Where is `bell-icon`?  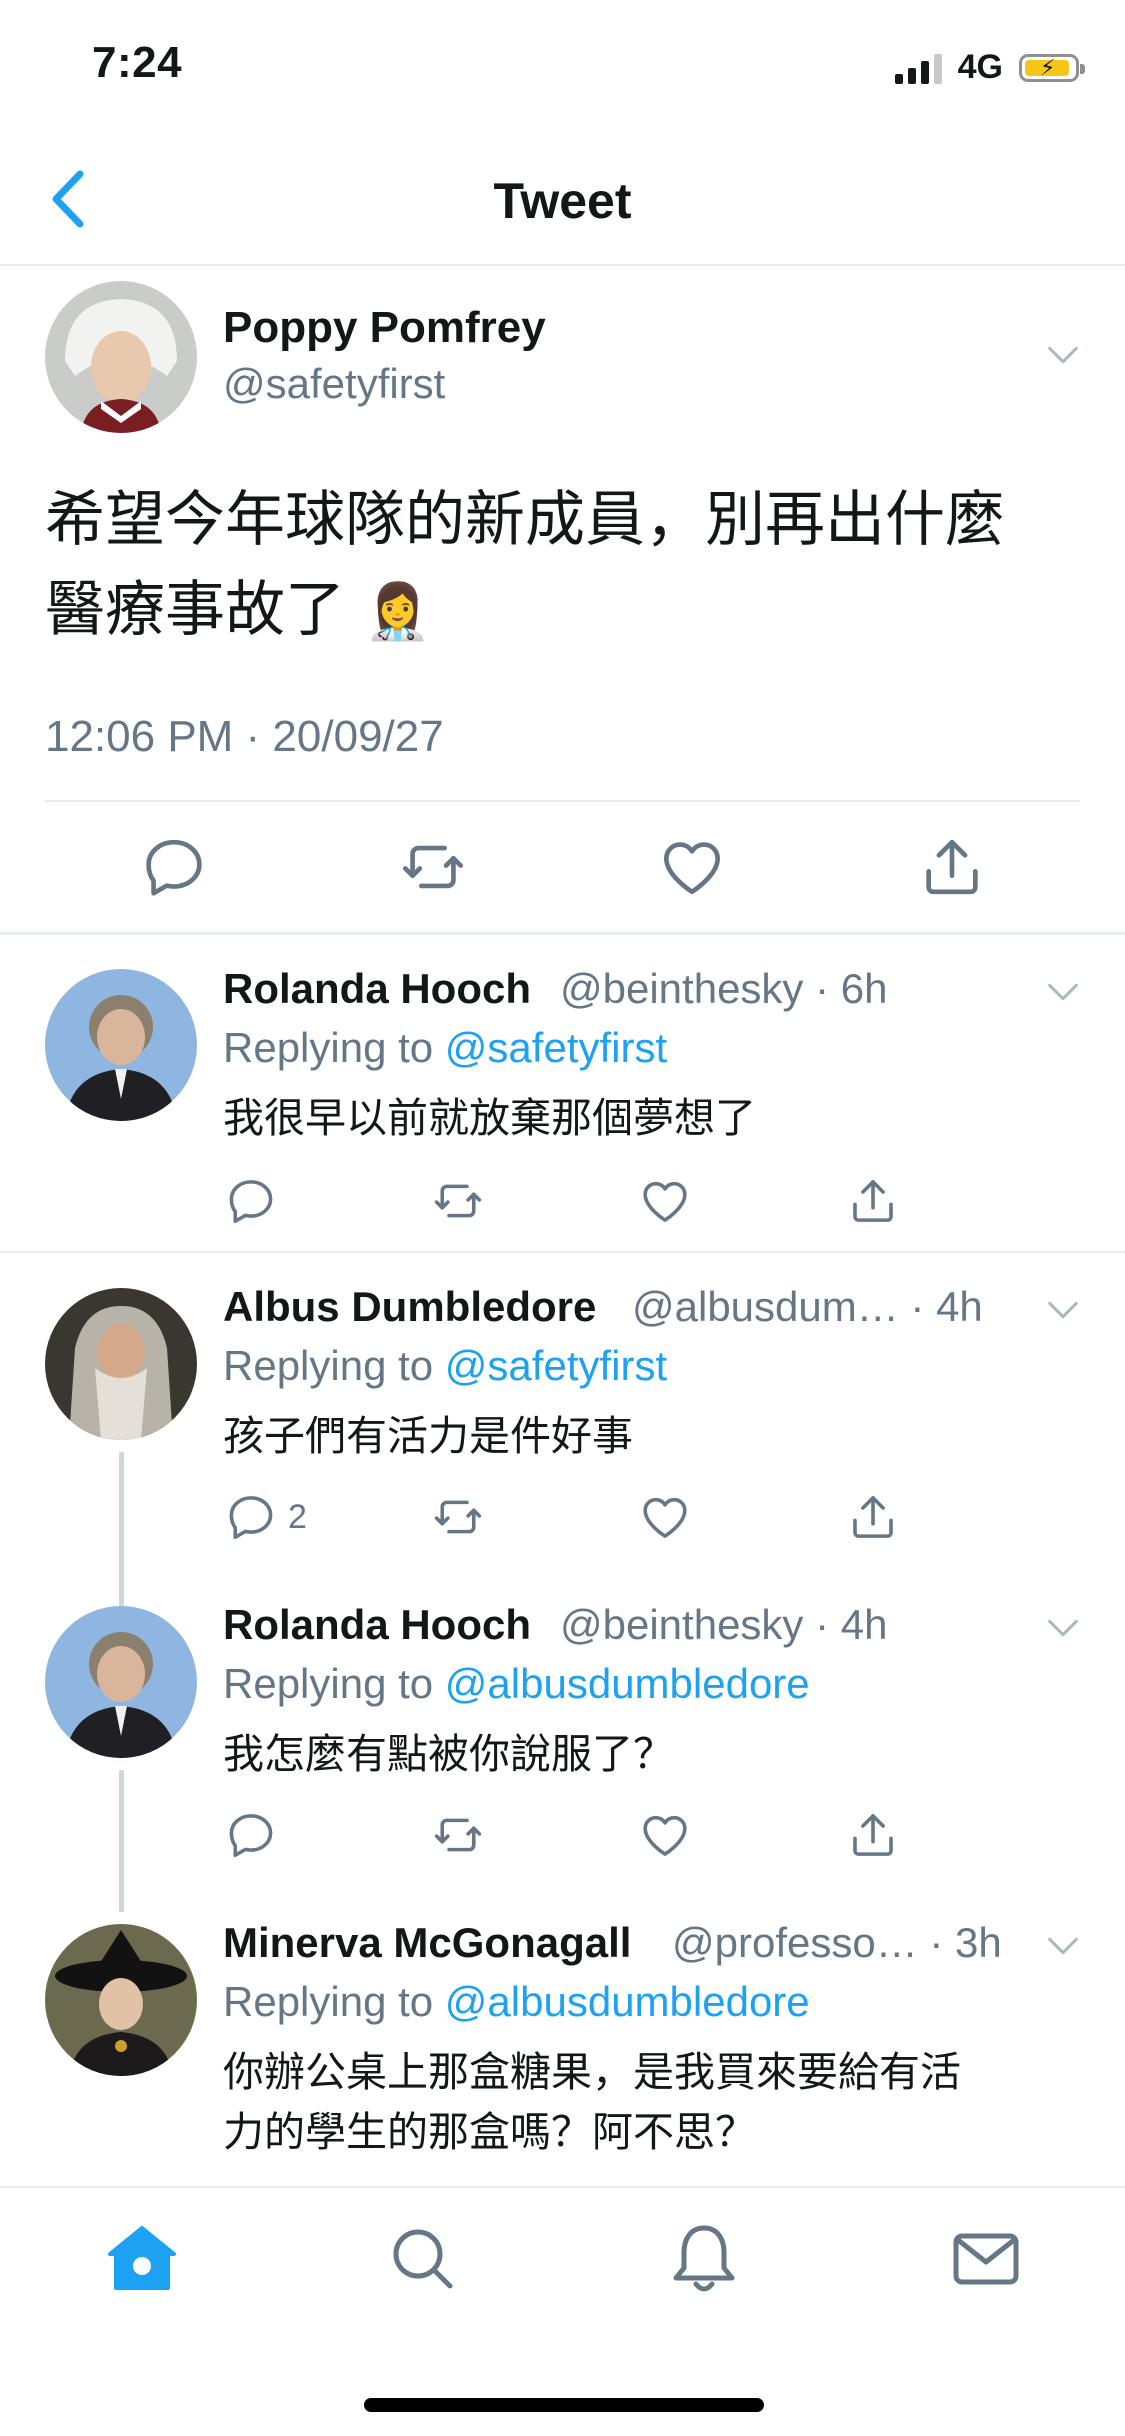
bell-icon is located at coordinates (704, 2258).